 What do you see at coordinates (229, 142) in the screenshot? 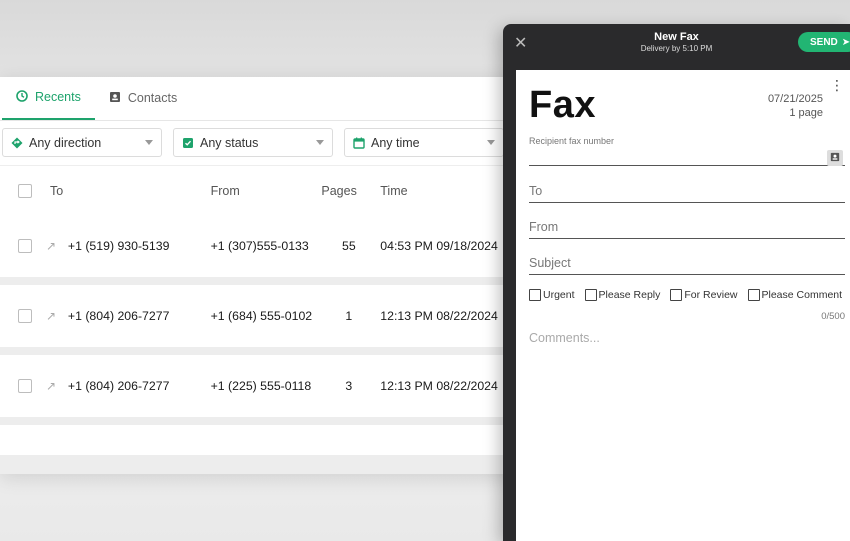
I see `status-filter-label: Any status` at bounding box center [229, 142].